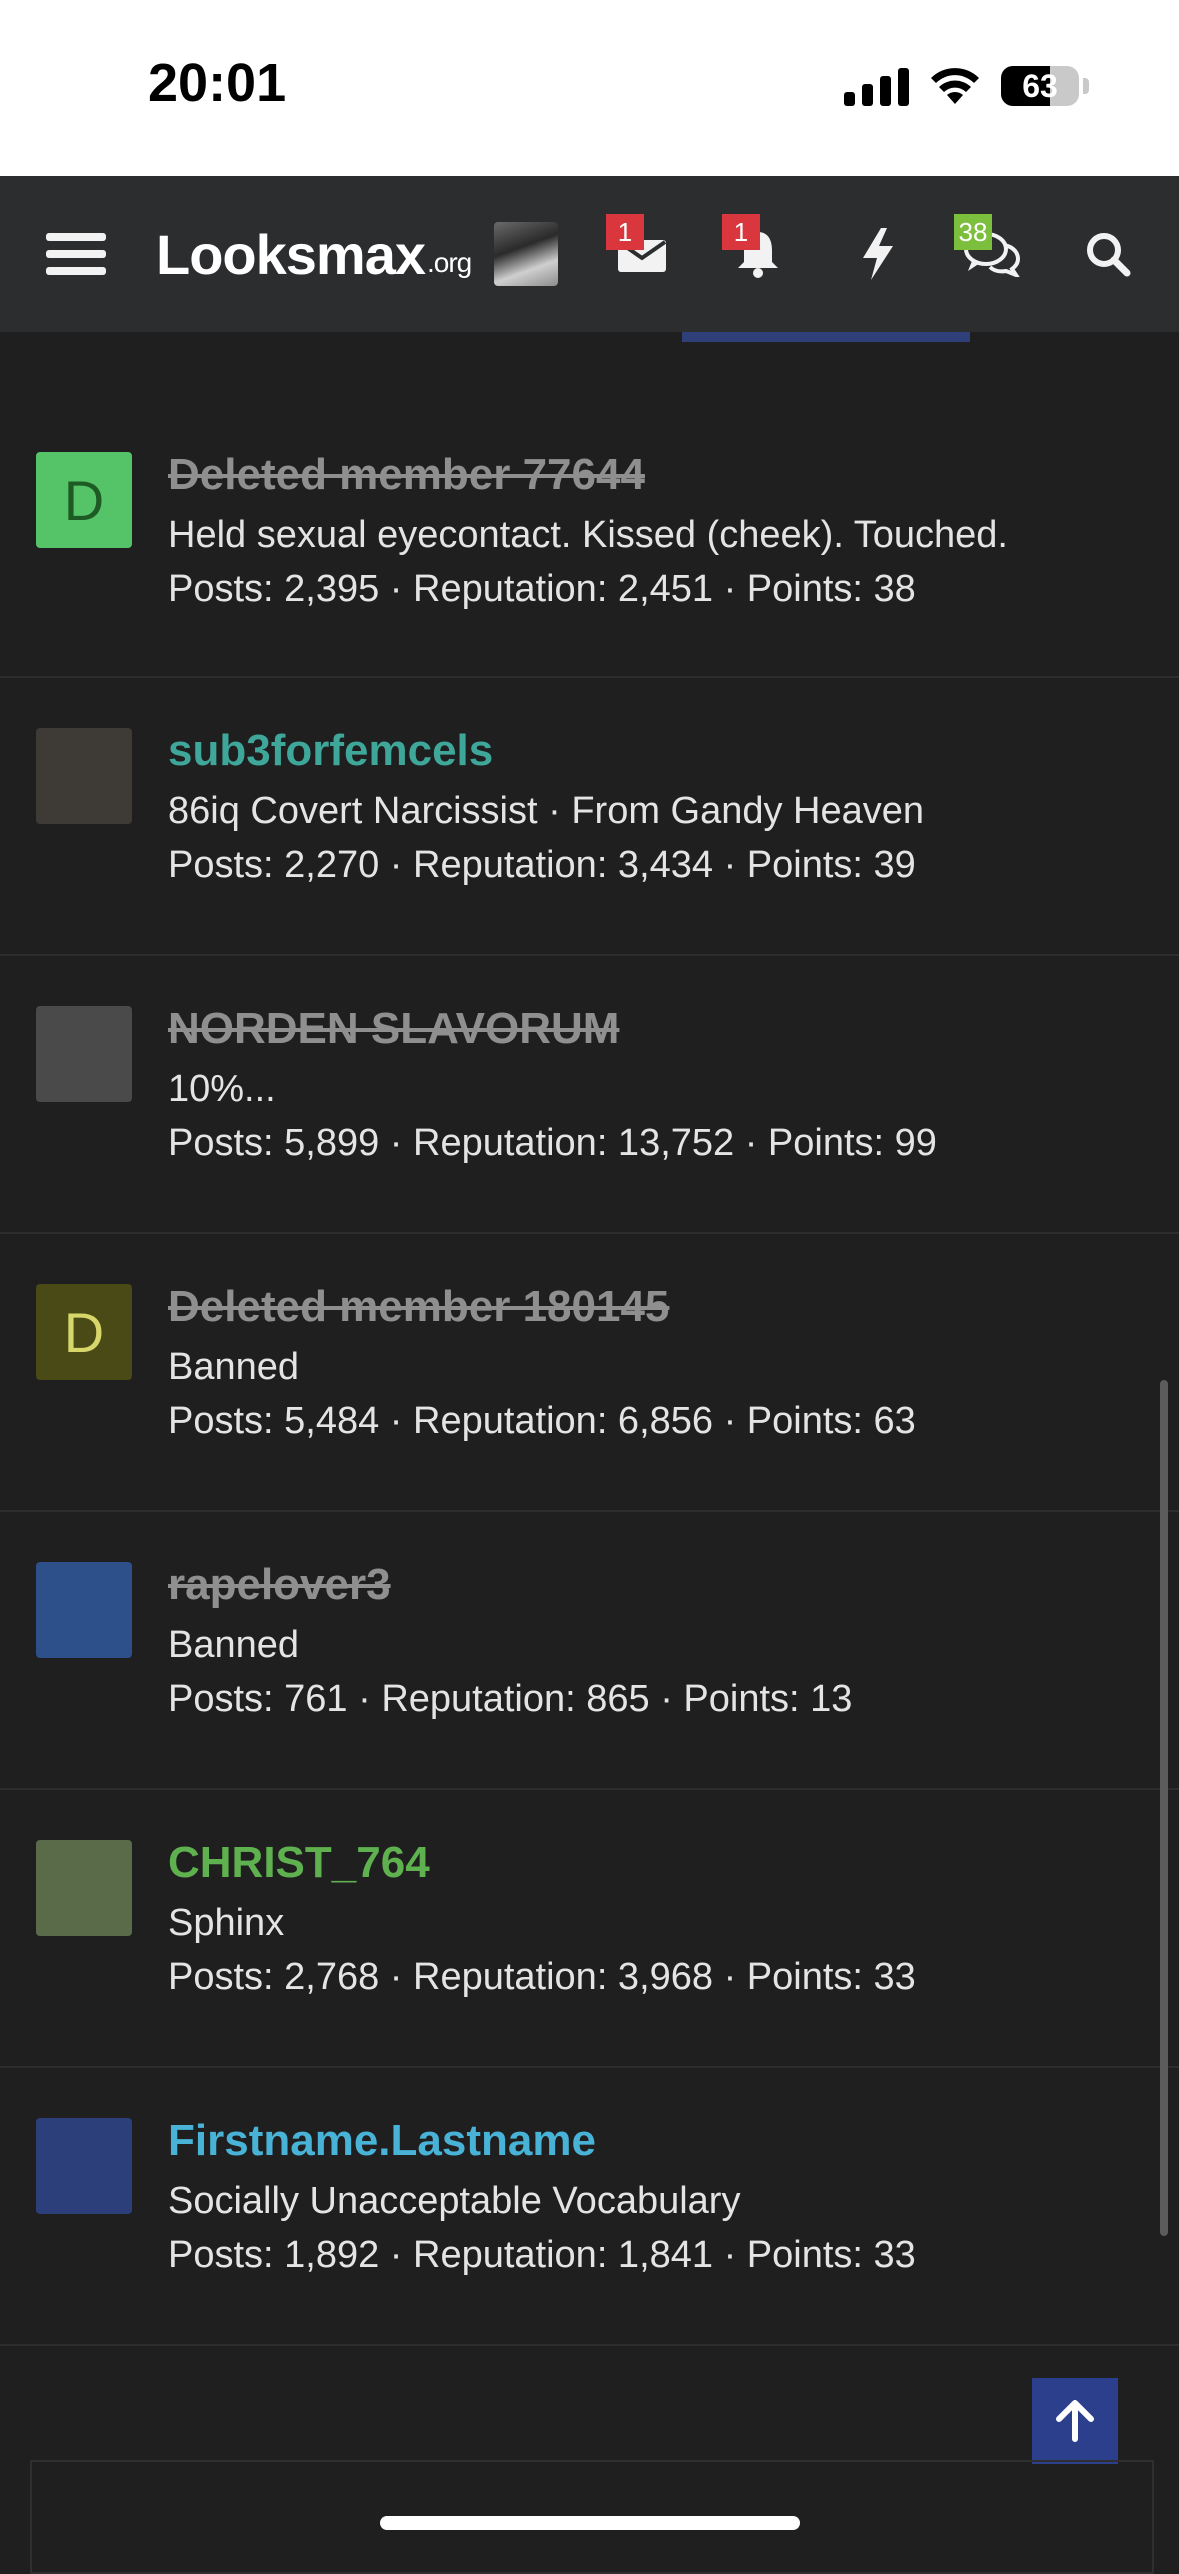  I want to click on top-navigation: Looksmax .org 1 1 38, so click(589, 254).